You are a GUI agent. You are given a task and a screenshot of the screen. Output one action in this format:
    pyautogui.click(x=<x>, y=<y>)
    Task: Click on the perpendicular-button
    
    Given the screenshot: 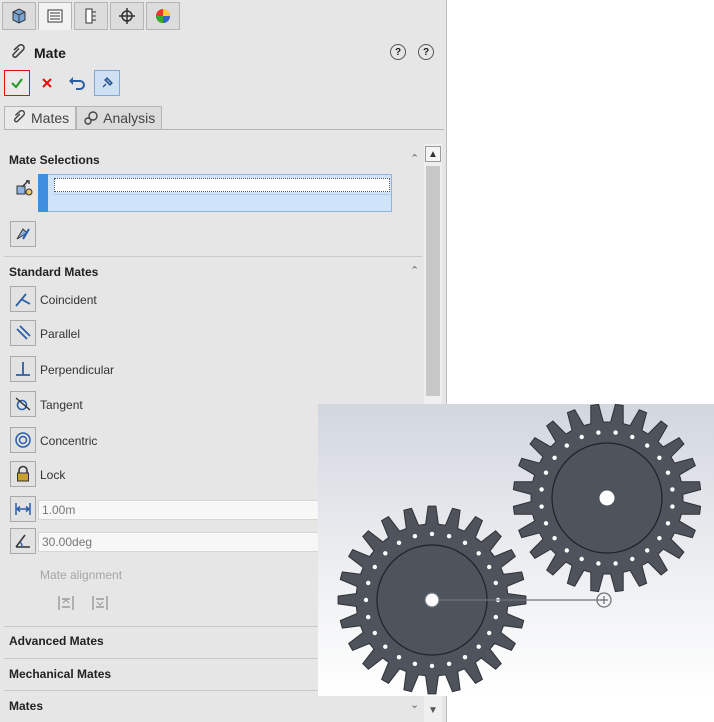 What is the action you would take?
    pyautogui.click(x=23, y=369)
    